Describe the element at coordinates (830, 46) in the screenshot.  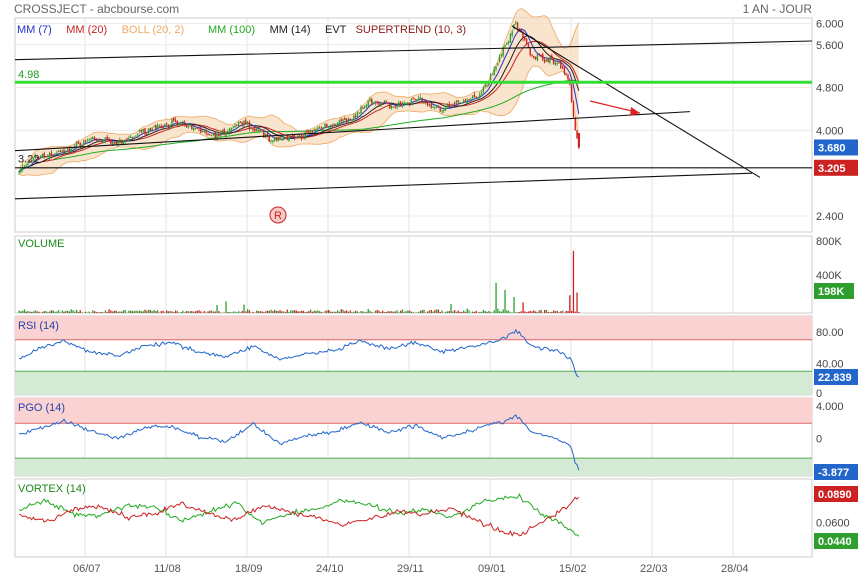
I see `price-tick-label: 5.600` at that location.